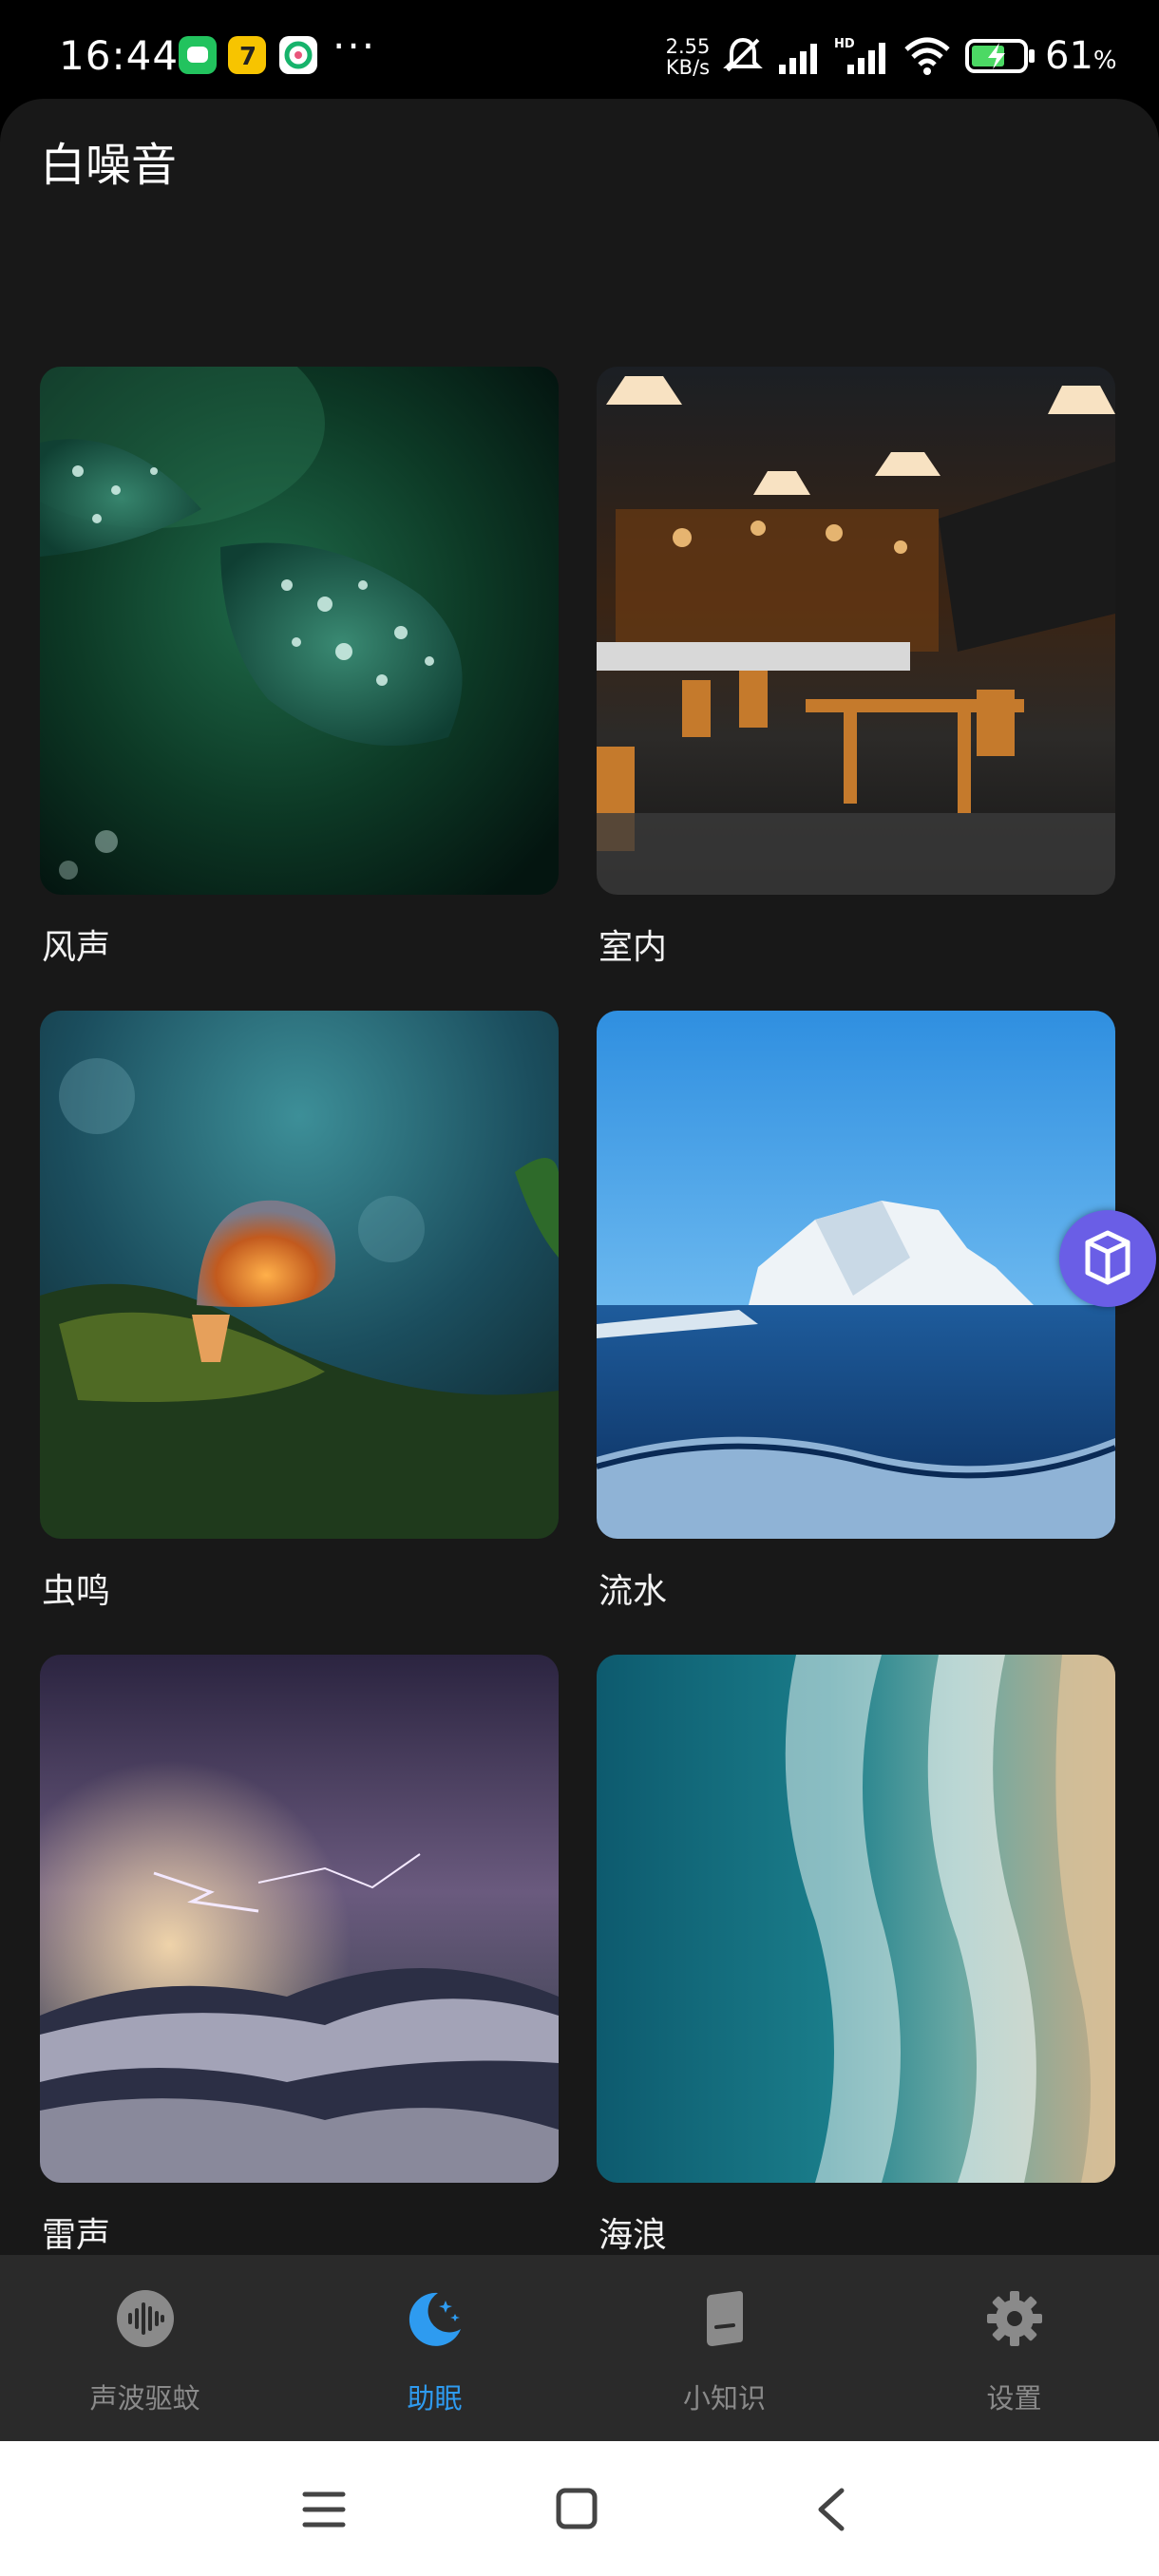 The width and height of the screenshot is (1159, 2576). Describe the element at coordinates (798, 59) in the screenshot. I see `signal-icon` at that location.